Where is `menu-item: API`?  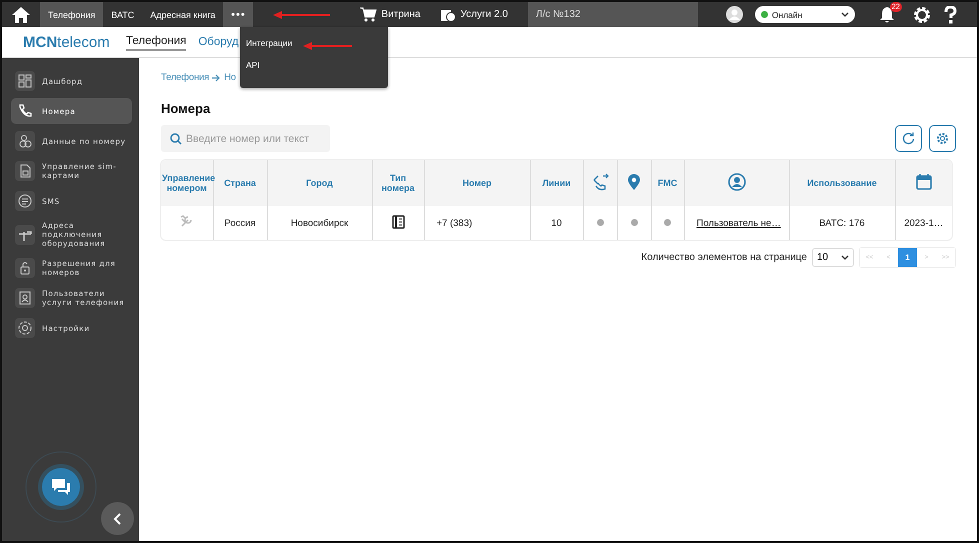 menu-item: API is located at coordinates (314, 65).